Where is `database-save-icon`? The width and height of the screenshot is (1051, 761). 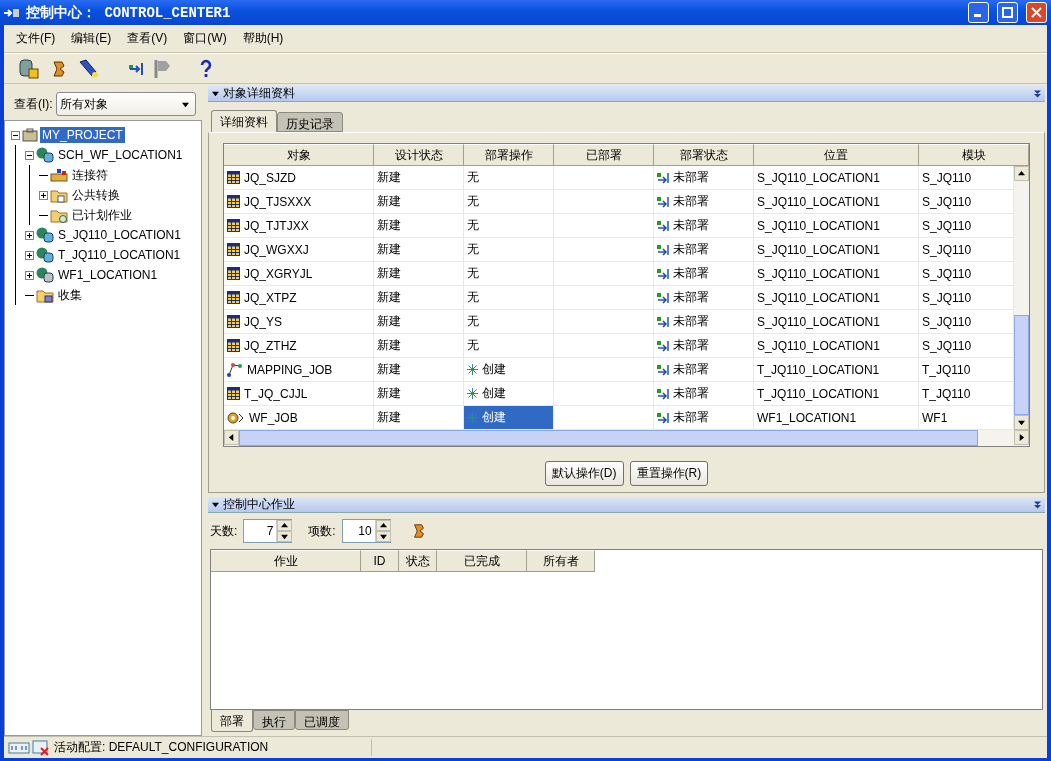 database-save-icon is located at coordinates (29, 68).